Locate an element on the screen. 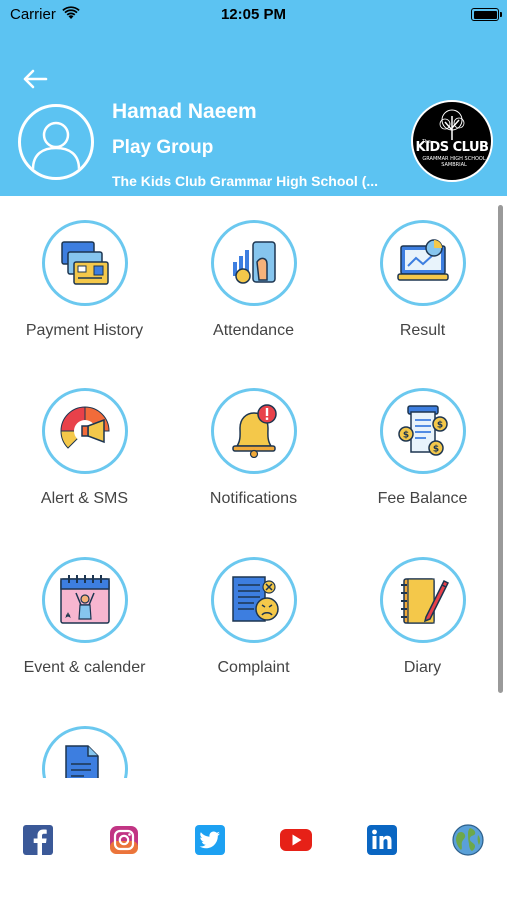 This screenshot has height=900, width=507. menu-item-label: Fee Balance is located at coordinates (422, 498).